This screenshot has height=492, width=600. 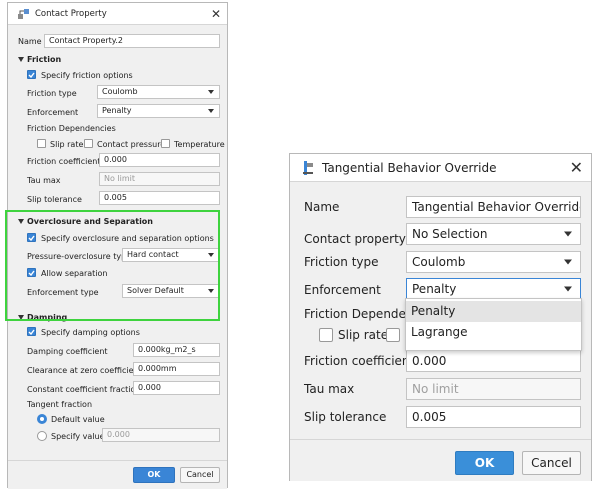 I want to click on dropdown-option-penalty: Penalty, so click(x=493, y=311).